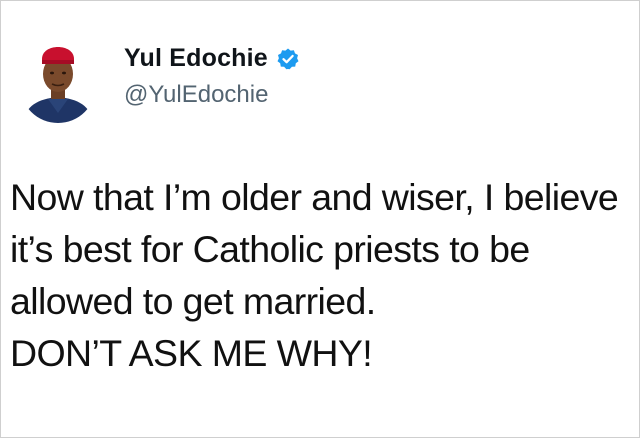 The image size is (640, 438). What do you see at coordinates (193, 301) in the screenshot?
I see `tweet-text-line: allowed to get married.` at bounding box center [193, 301].